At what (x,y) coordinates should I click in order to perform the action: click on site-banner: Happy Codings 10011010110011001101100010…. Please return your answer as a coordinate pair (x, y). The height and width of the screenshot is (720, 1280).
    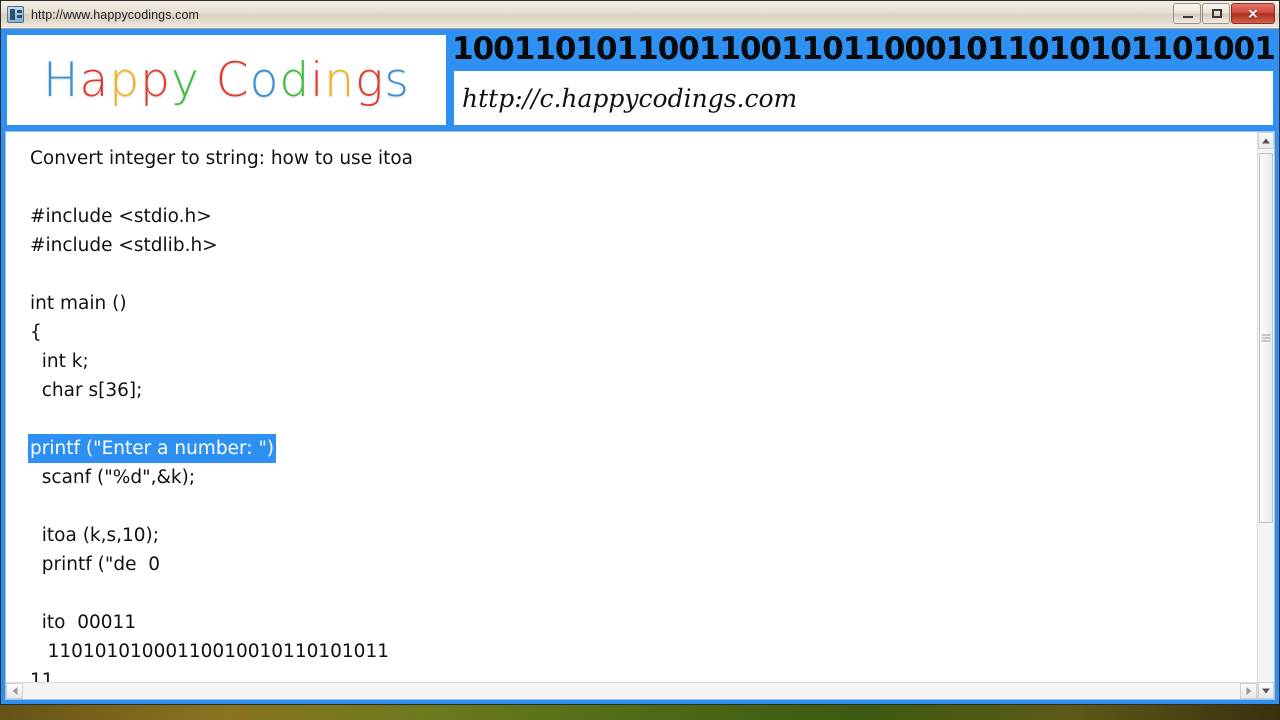
    Looking at the image, I should click on (640, 80).